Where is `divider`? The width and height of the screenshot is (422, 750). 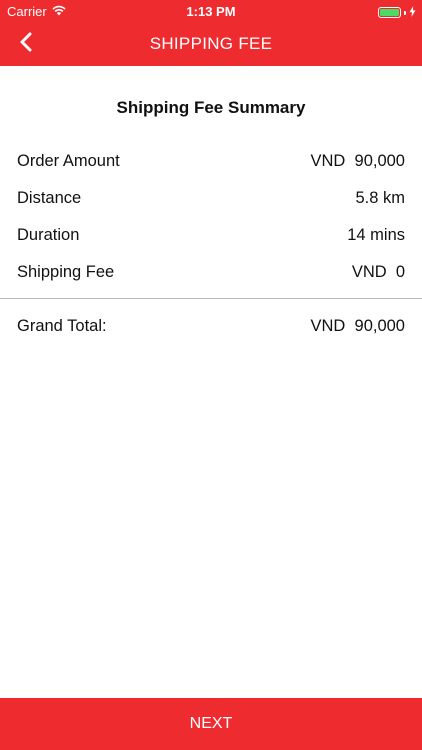 divider is located at coordinates (211, 298).